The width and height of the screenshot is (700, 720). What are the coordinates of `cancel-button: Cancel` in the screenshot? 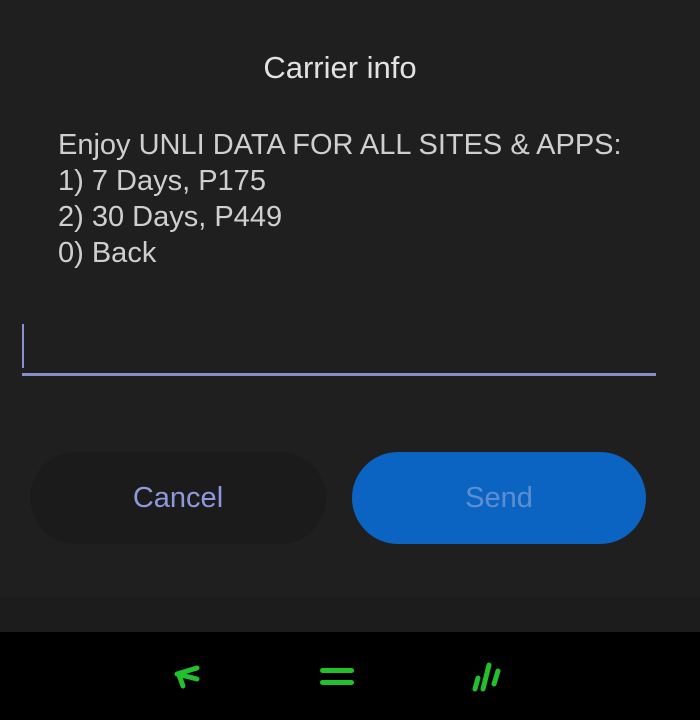 It's located at (178, 498).